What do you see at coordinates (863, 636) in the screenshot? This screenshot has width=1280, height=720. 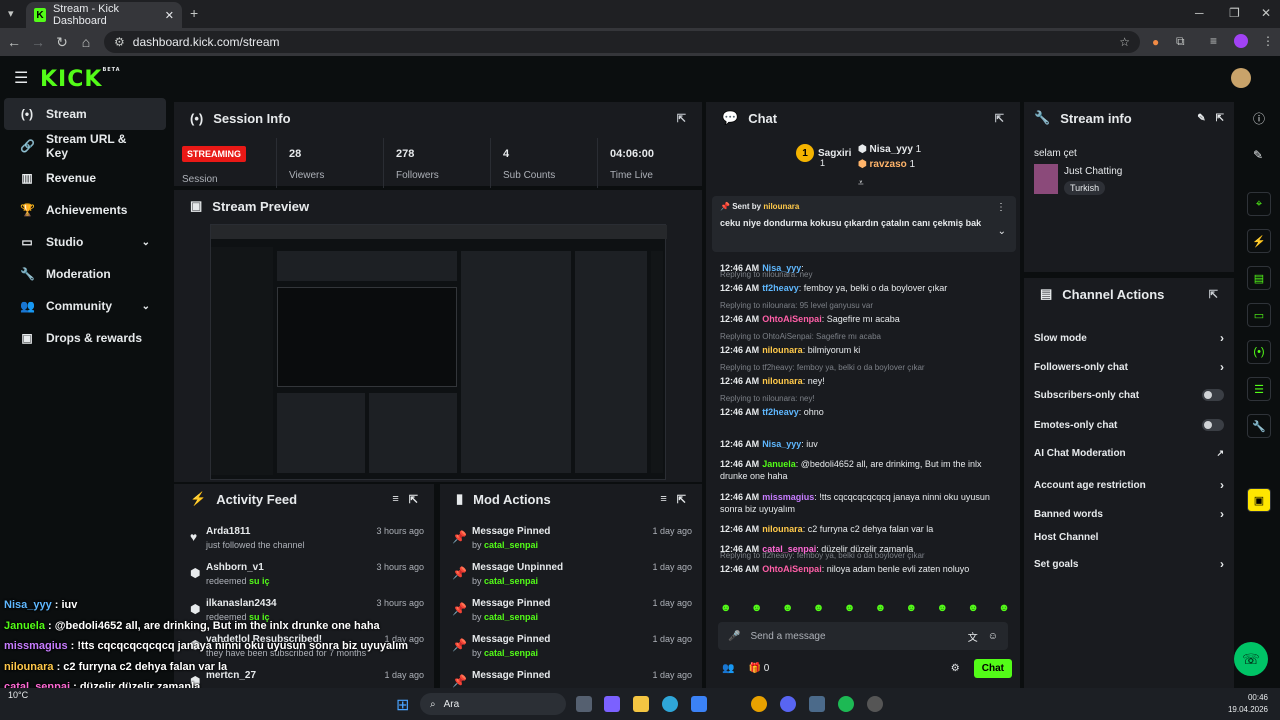 I see `chat-input: 🎤 Send a message 文 ☺` at bounding box center [863, 636].